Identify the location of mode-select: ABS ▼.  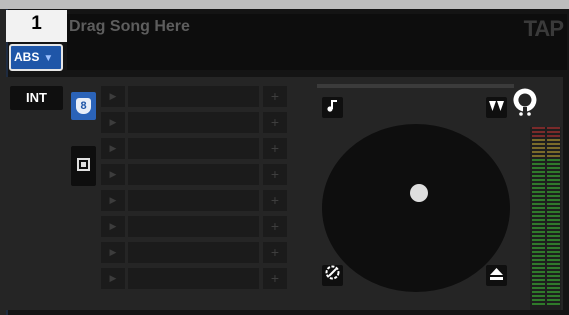
(36, 57).